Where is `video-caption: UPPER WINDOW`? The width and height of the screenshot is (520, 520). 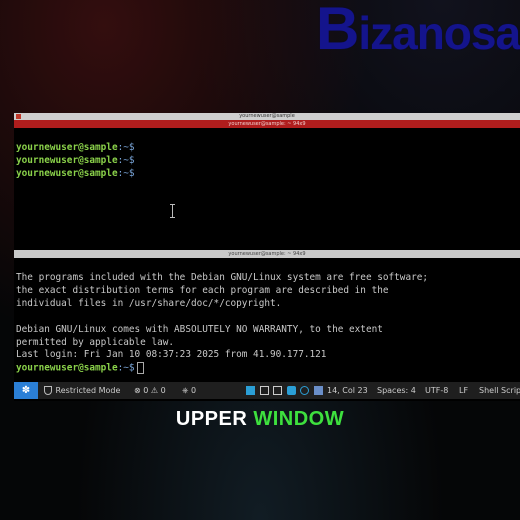 video-caption: UPPER WINDOW is located at coordinates (260, 419).